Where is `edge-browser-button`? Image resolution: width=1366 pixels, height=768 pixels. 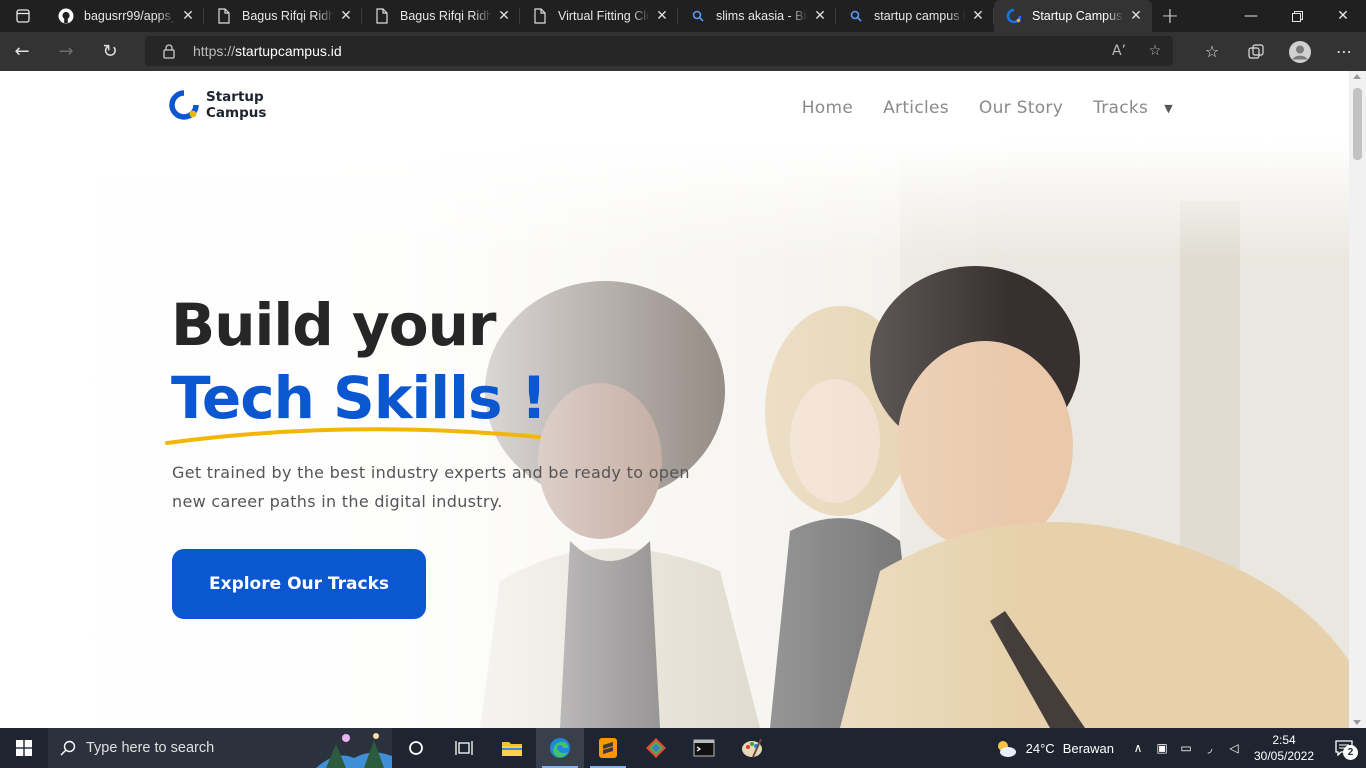 edge-browser-button is located at coordinates (560, 748).